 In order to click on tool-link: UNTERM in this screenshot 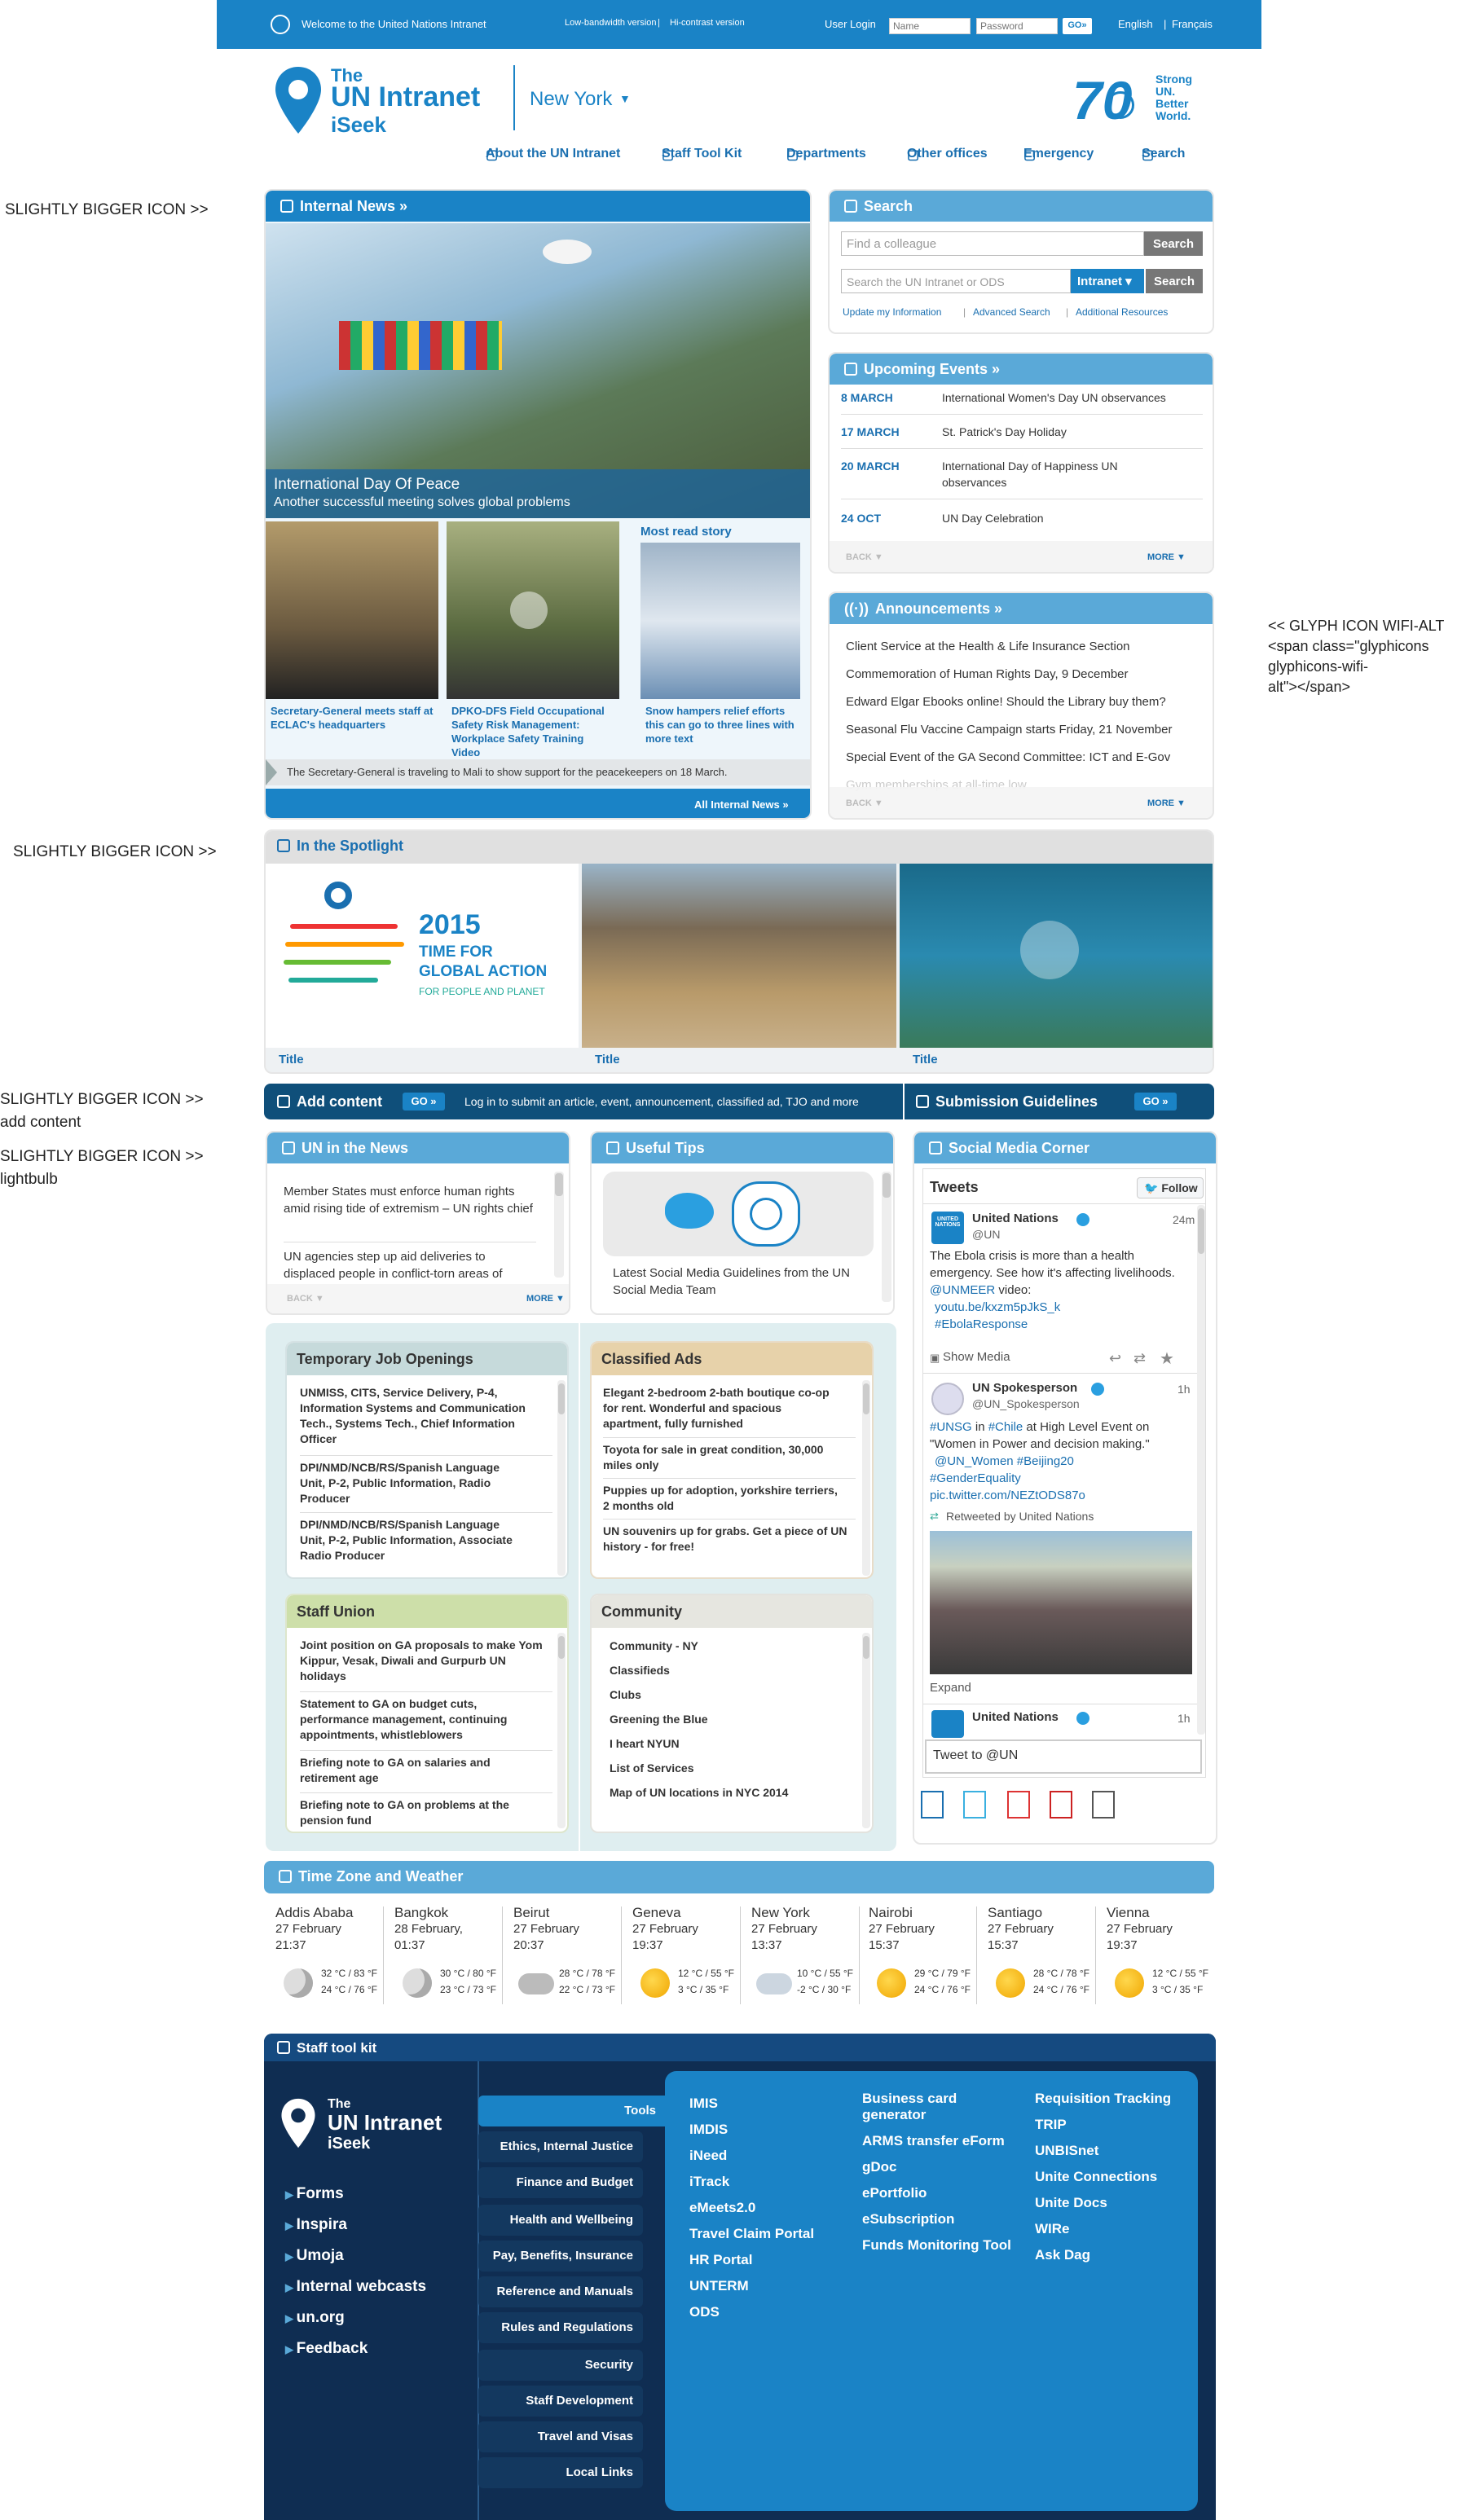, I will do `click(751, 2286)`.